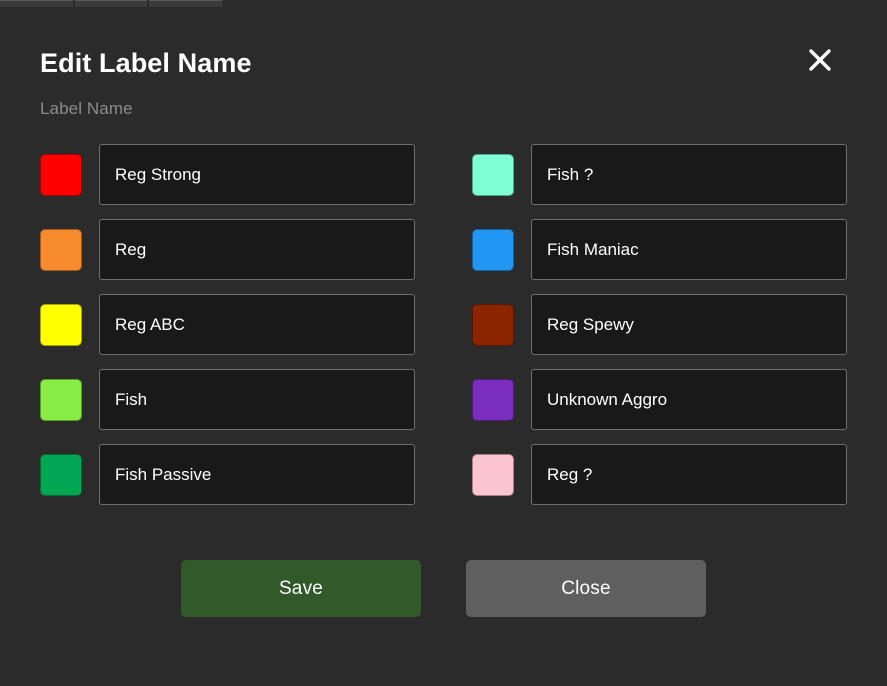  I want to click on close-dialog-button: Close, so click(586, 588).